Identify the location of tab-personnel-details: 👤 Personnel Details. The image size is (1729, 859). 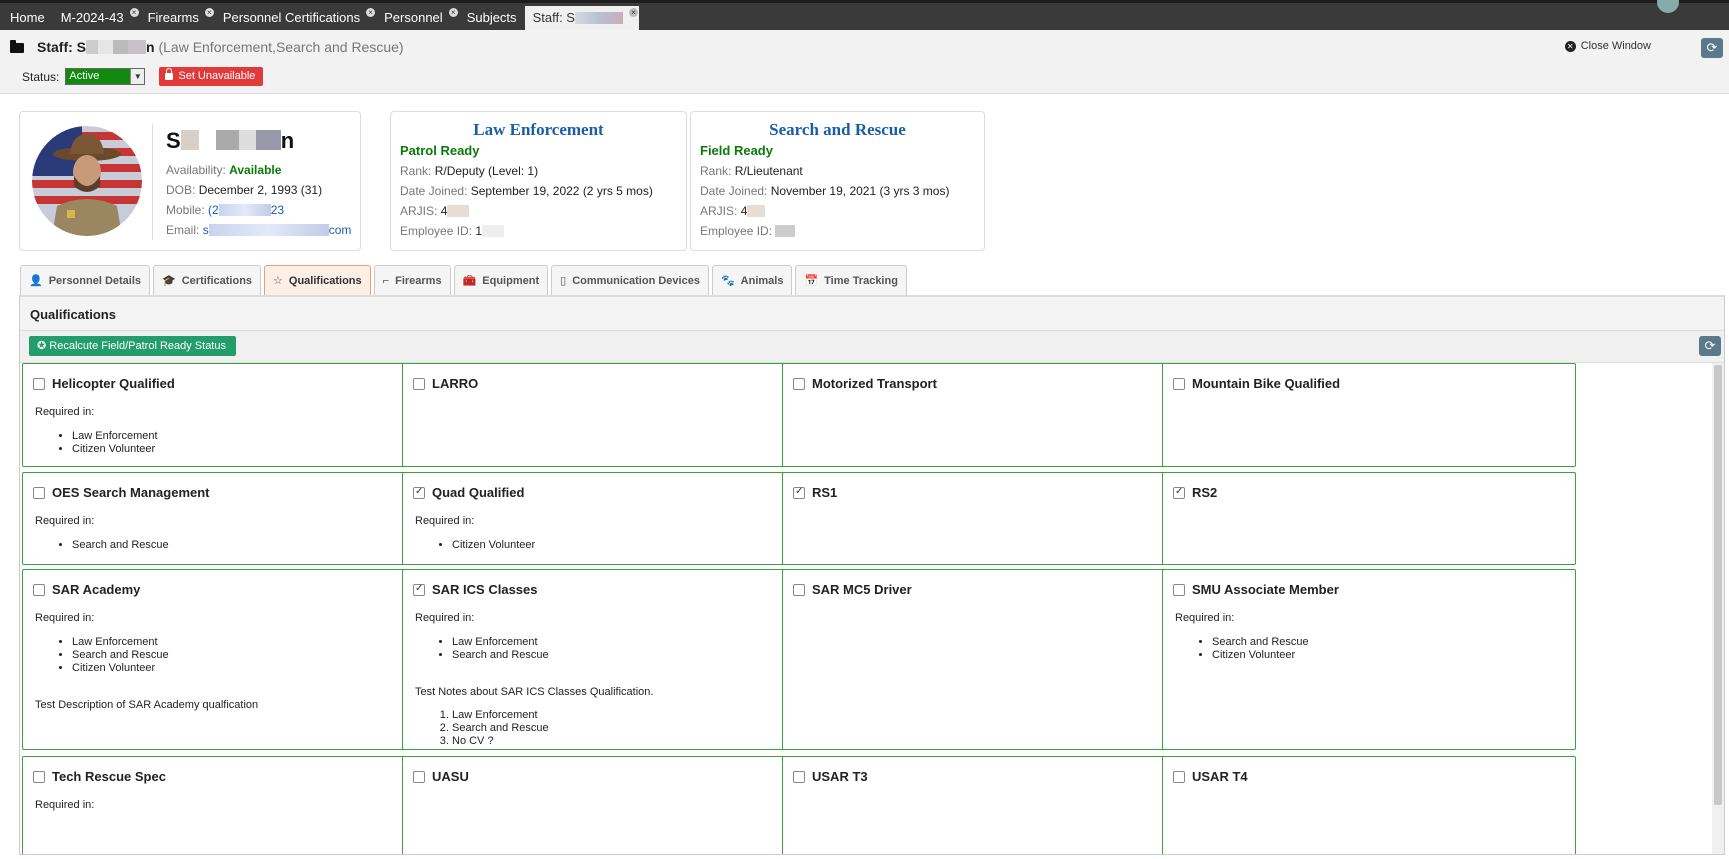
(85, 280).